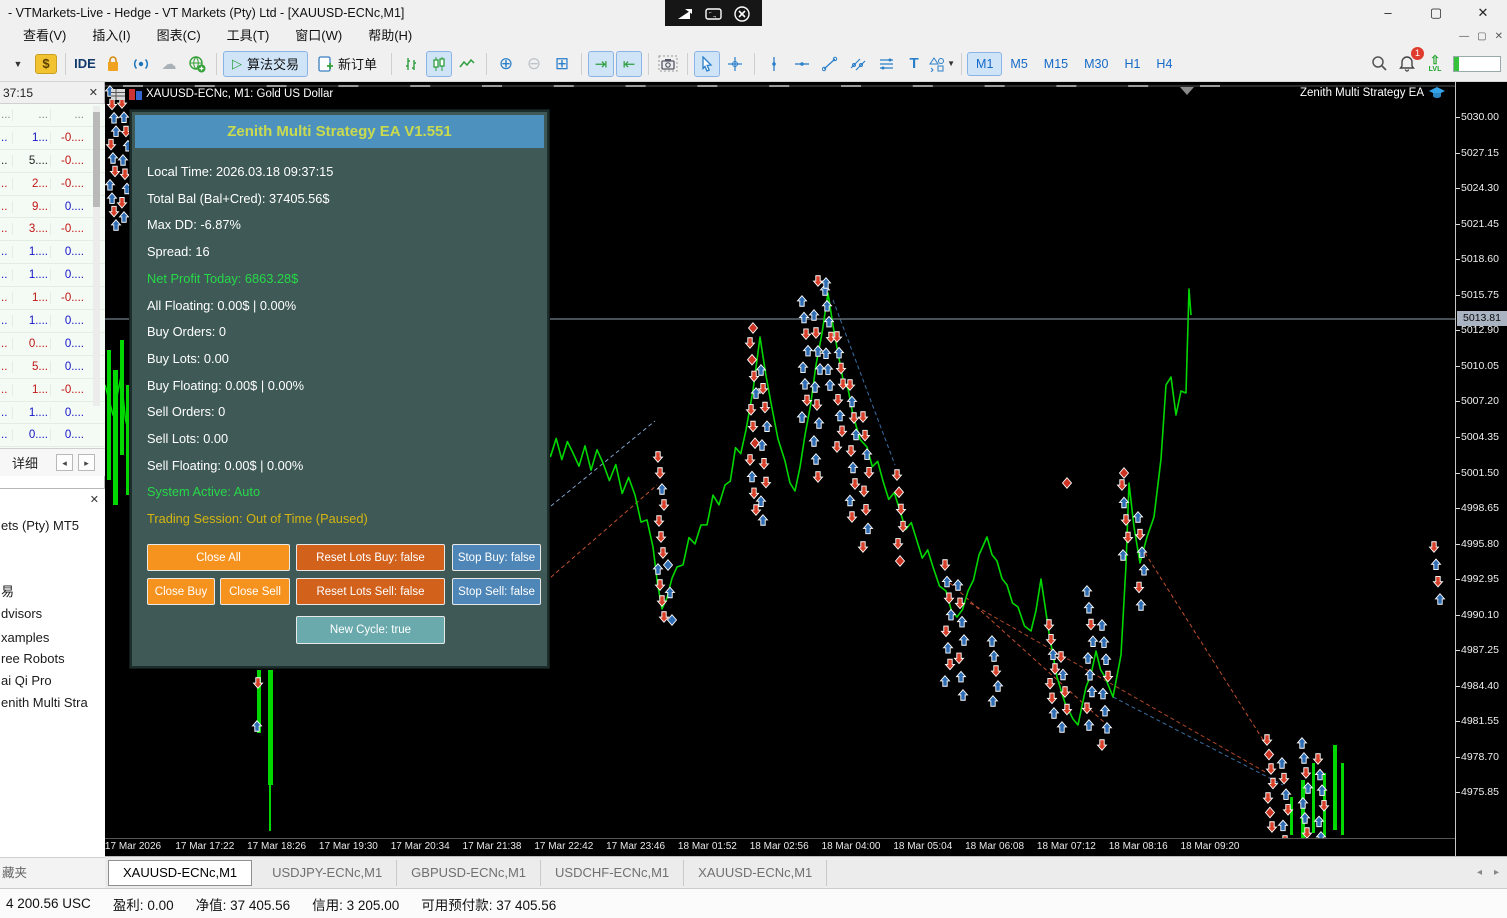 Image resolution: width=1507 pixels, height=918 pixels. I want to click on close-button: ✕, so click(1483, 13).